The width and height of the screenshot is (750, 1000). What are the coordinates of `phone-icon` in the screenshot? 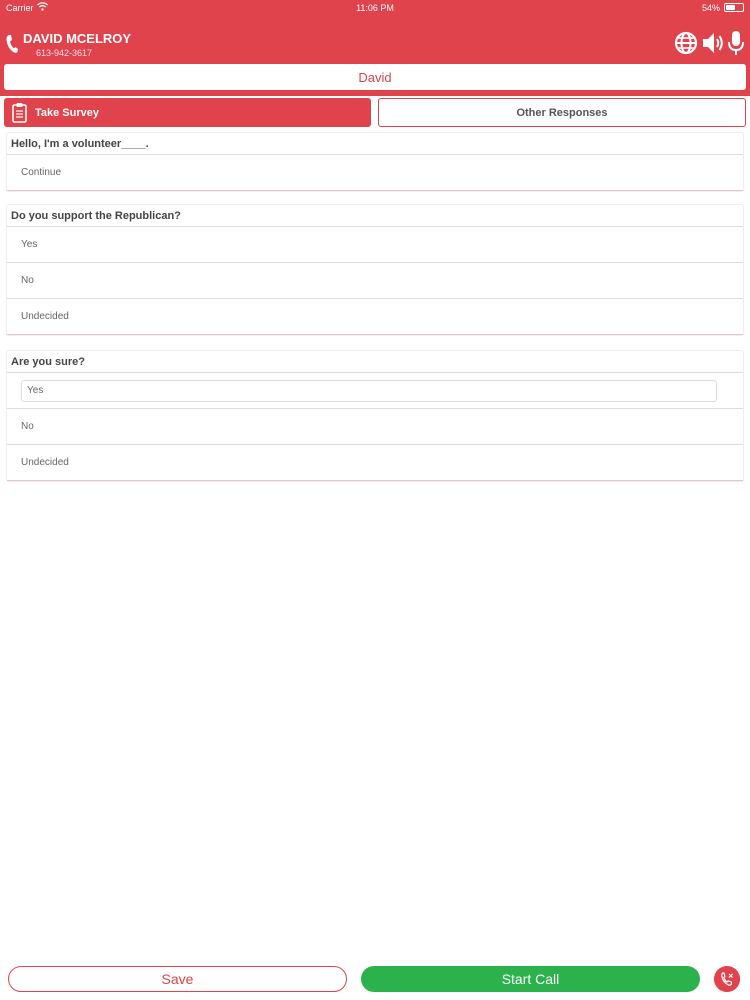 It's located at (12, 44).